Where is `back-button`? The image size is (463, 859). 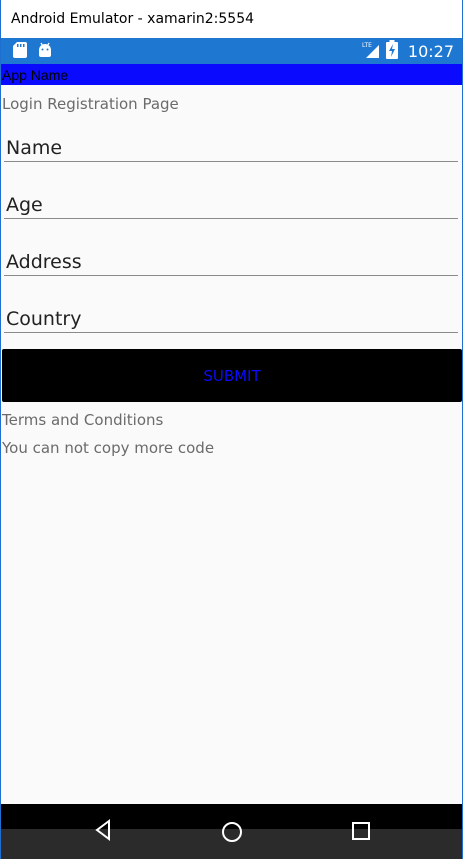 back-button is located at coordinates (103, 830).